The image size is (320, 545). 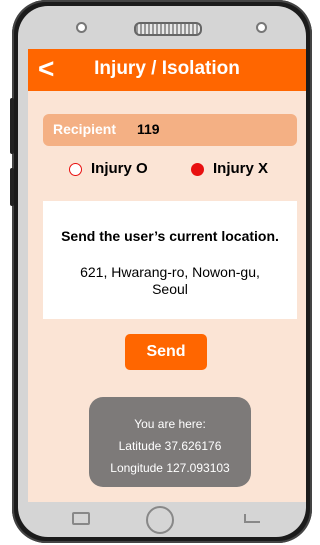 I want to click on app-header: < Injury / Isolation, so click(x=167, y=70).